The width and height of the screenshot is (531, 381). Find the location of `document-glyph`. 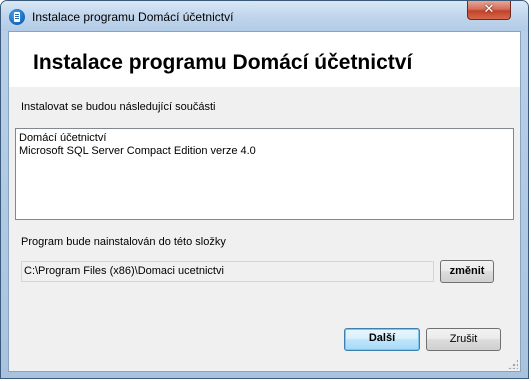

document-glyph is located at coordinates (17, 17).